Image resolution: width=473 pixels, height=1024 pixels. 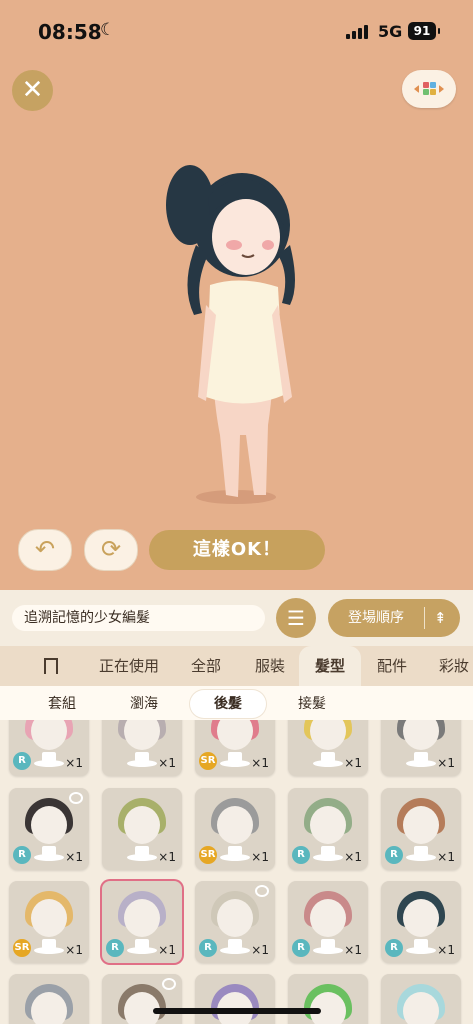 What do you see at coordinates (144, 704) in the screenshot?
I see `subtab-bangs: 瀏海` at bounding box center [144, 704].